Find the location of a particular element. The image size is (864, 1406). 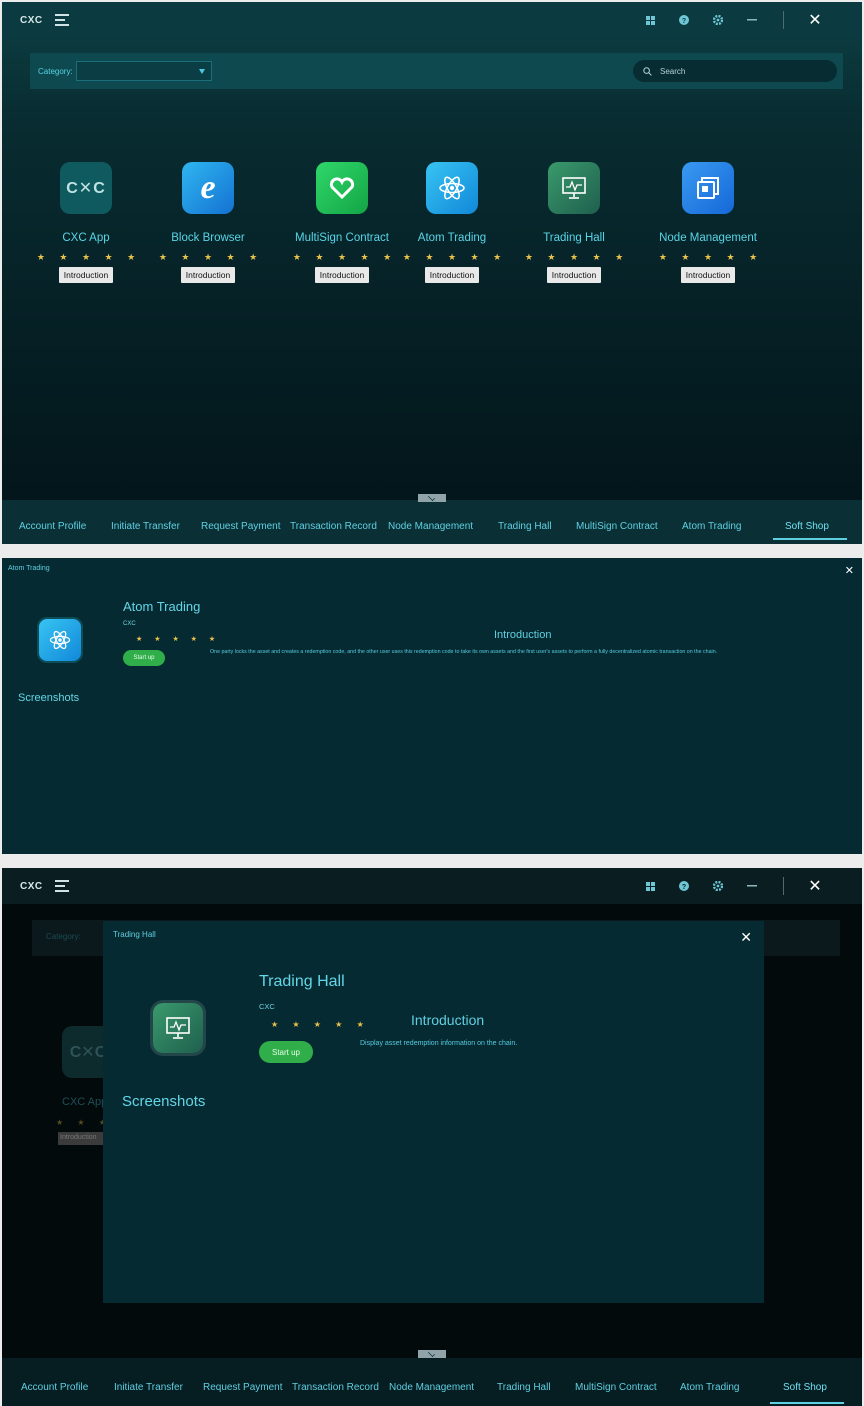

app-card-atom-trading: Atom Trading ★ ★ ★ ★ ★ Introduction is located at coordinates (452, 222).